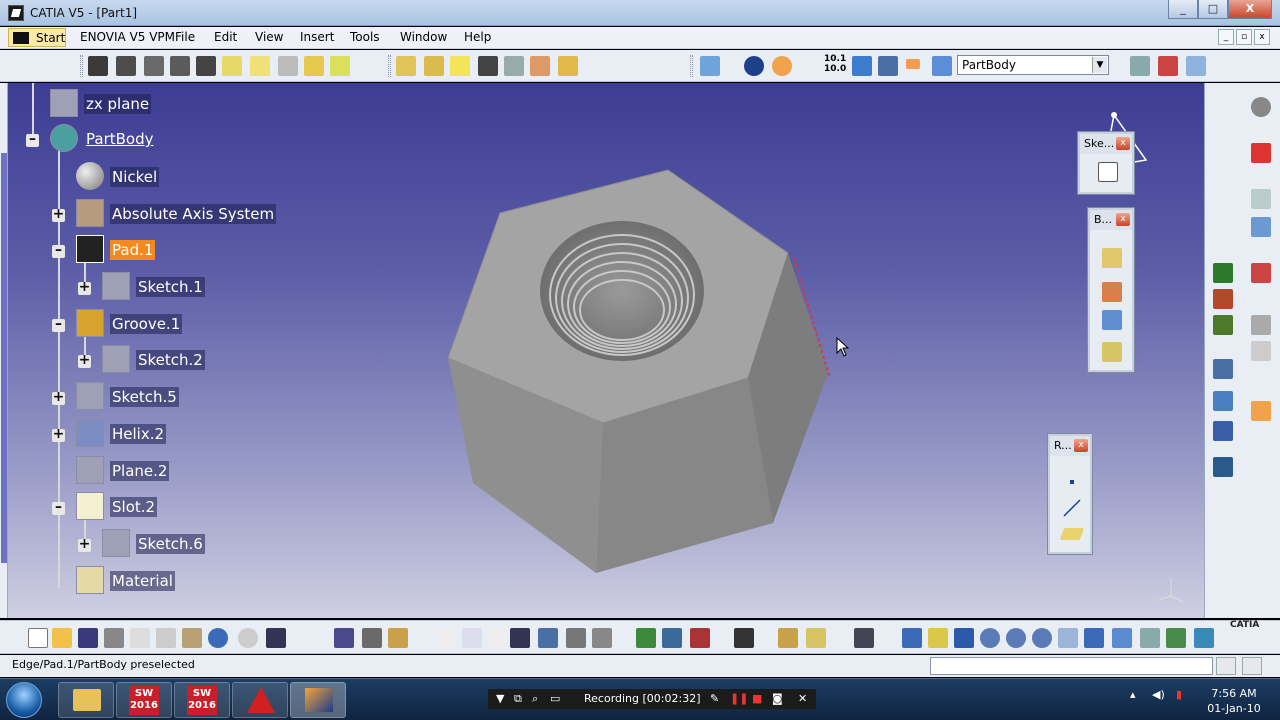  I want to click on sketcher-palette: Ske... x, so click(1106, 163).